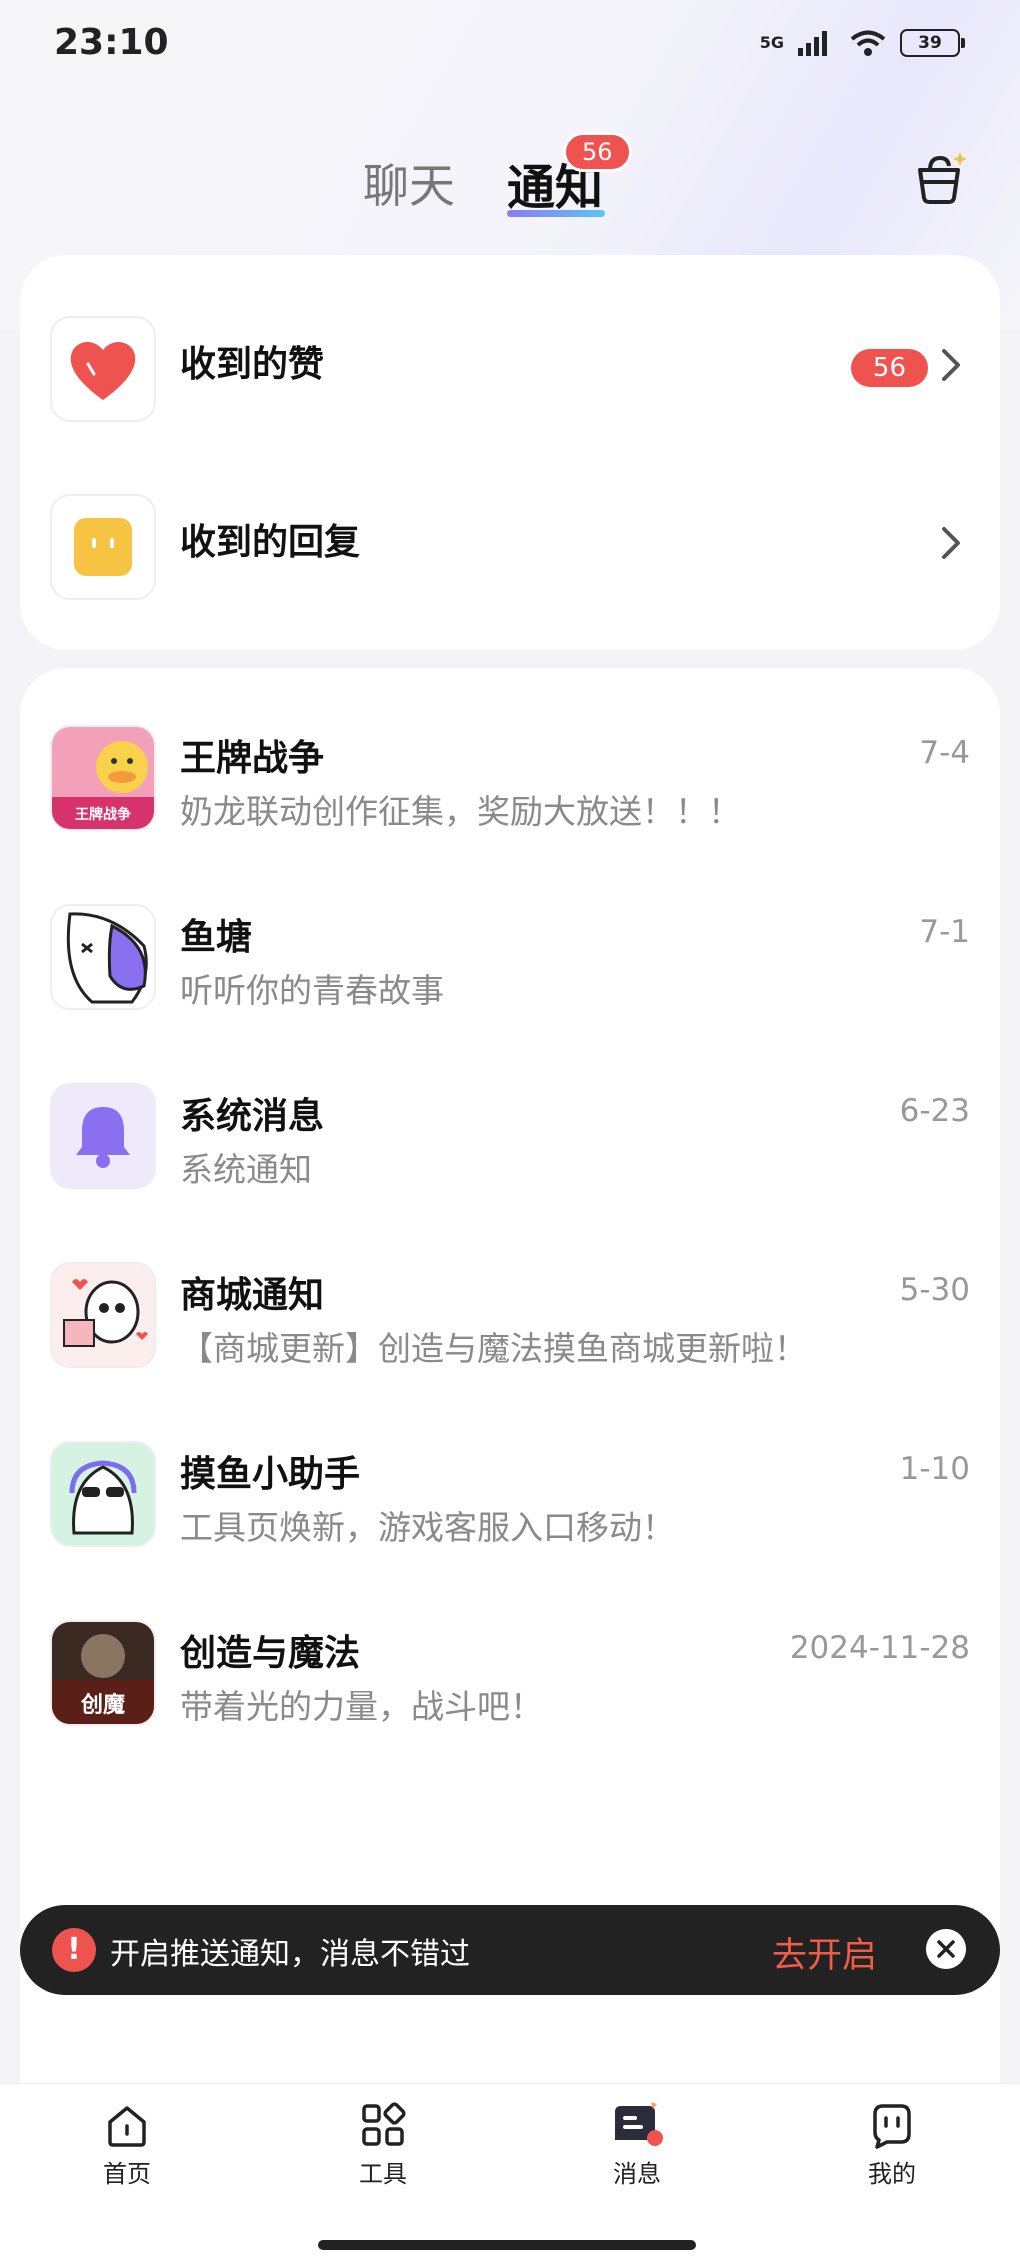  Describe the element at coordinates (879, 1648) in the screenshot. I see `item-date: 2024-11-28` at that location.